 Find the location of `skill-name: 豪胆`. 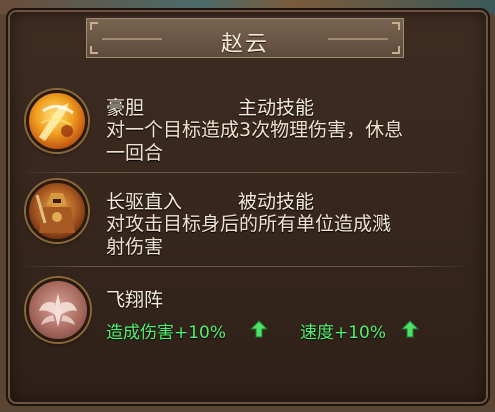

skill-name: 豪胆 is located at coordinates (125, 108).